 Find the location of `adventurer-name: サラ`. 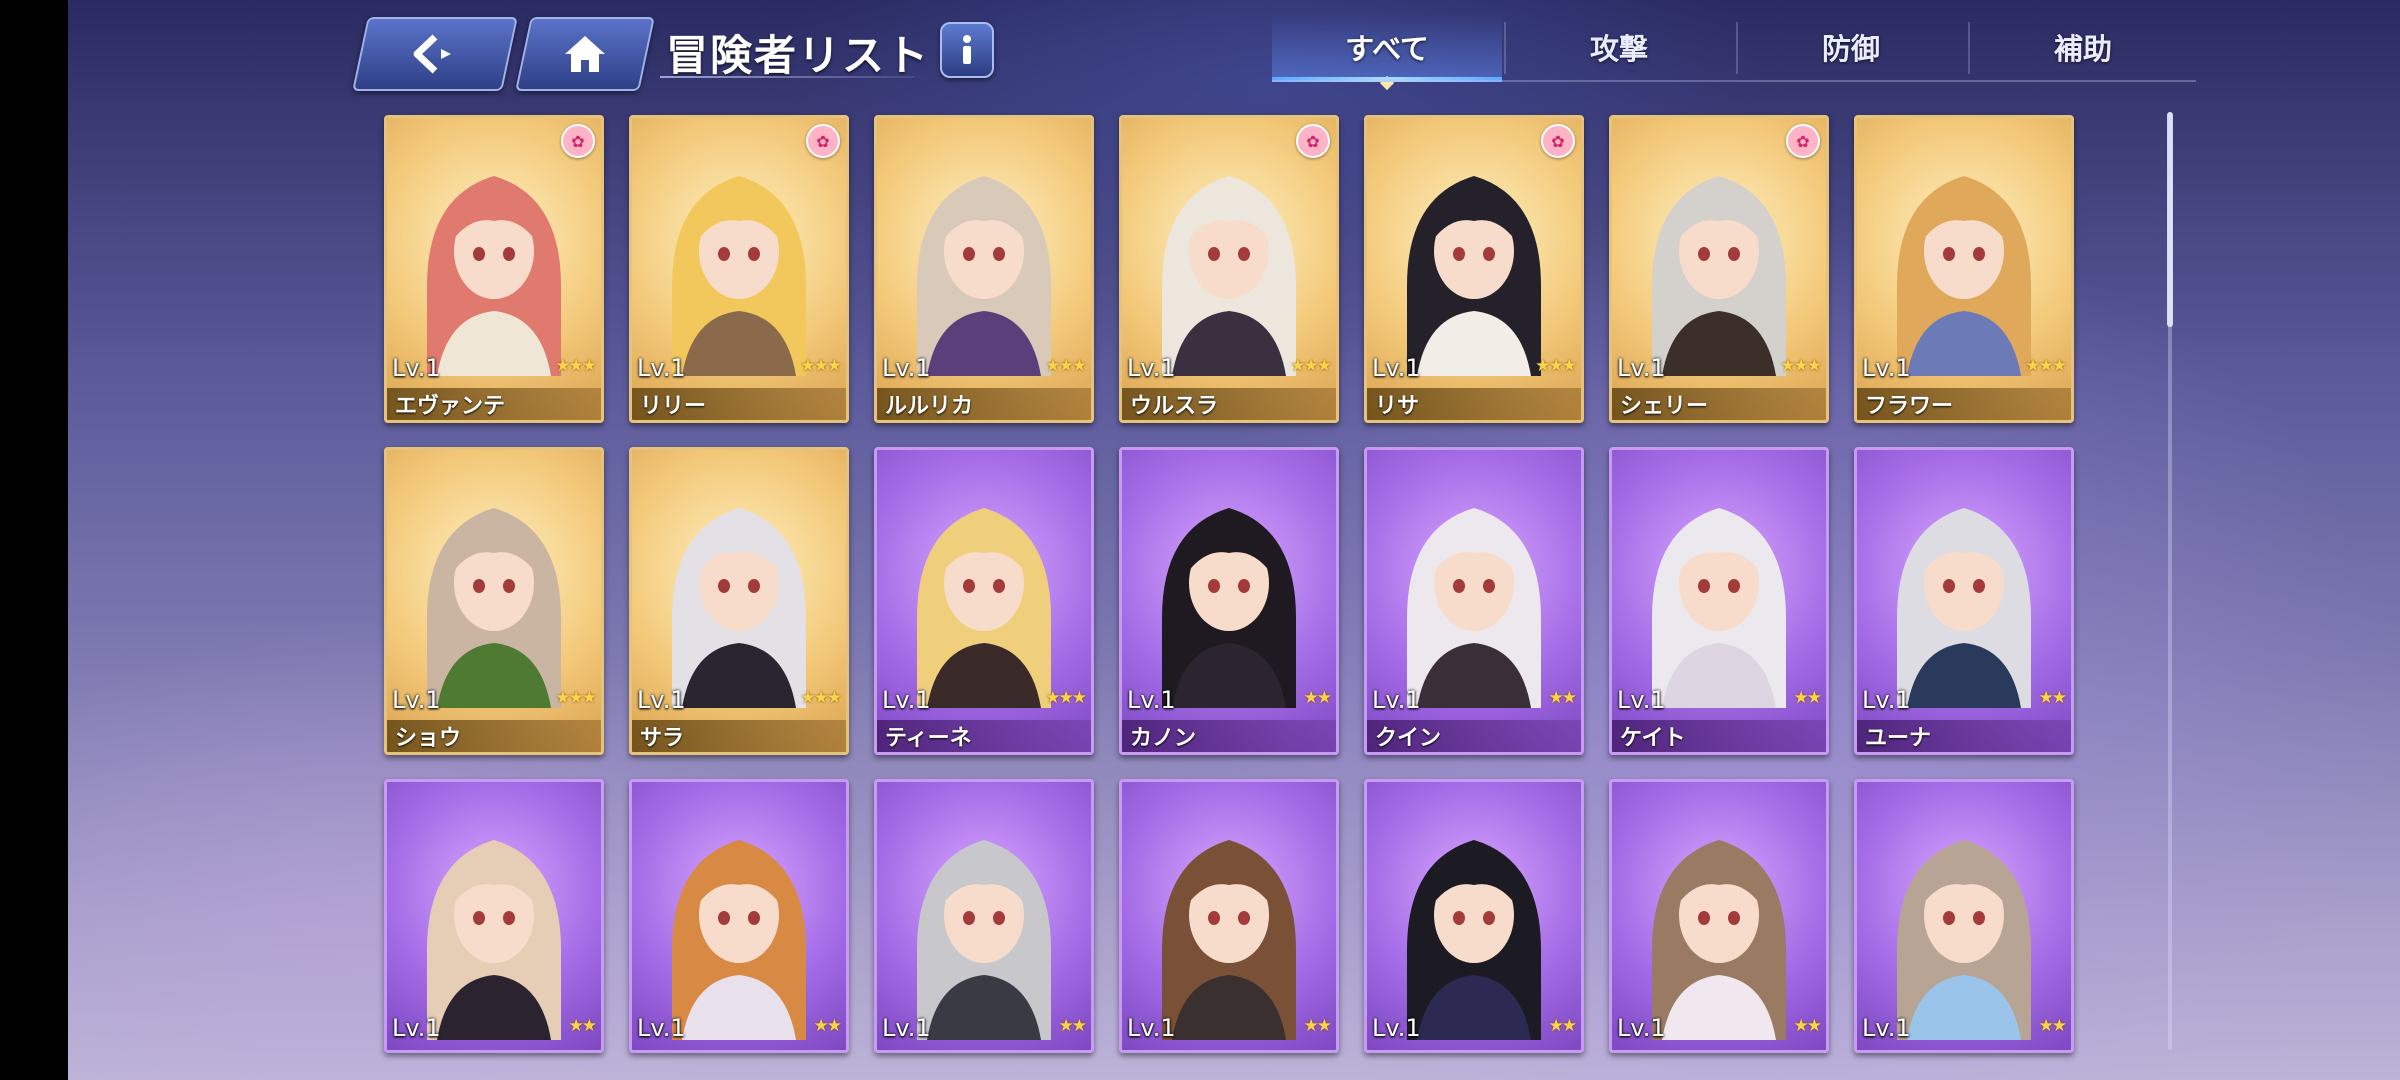

adventurer-name: サラ is located at coordinates (739, 736).